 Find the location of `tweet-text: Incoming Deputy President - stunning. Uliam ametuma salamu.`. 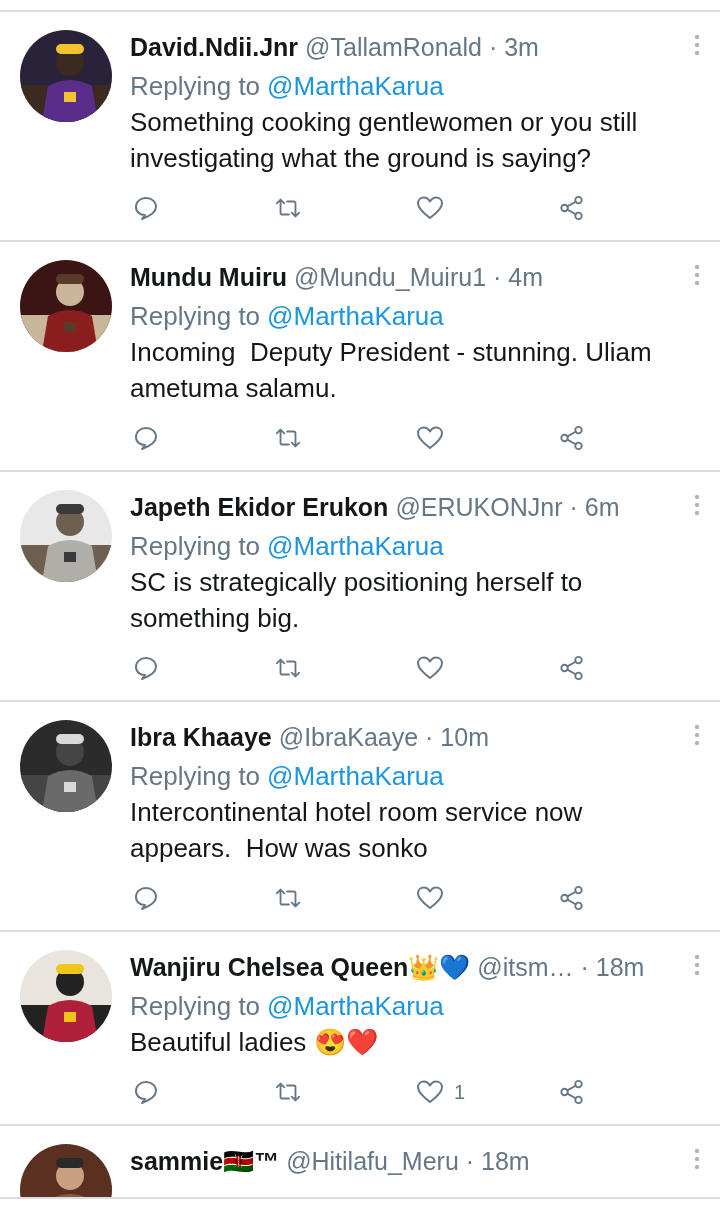

tweet-text: Incoming Deputy President - stunning. Uliam ametuma salamu. is located at coordinates (391, 370).